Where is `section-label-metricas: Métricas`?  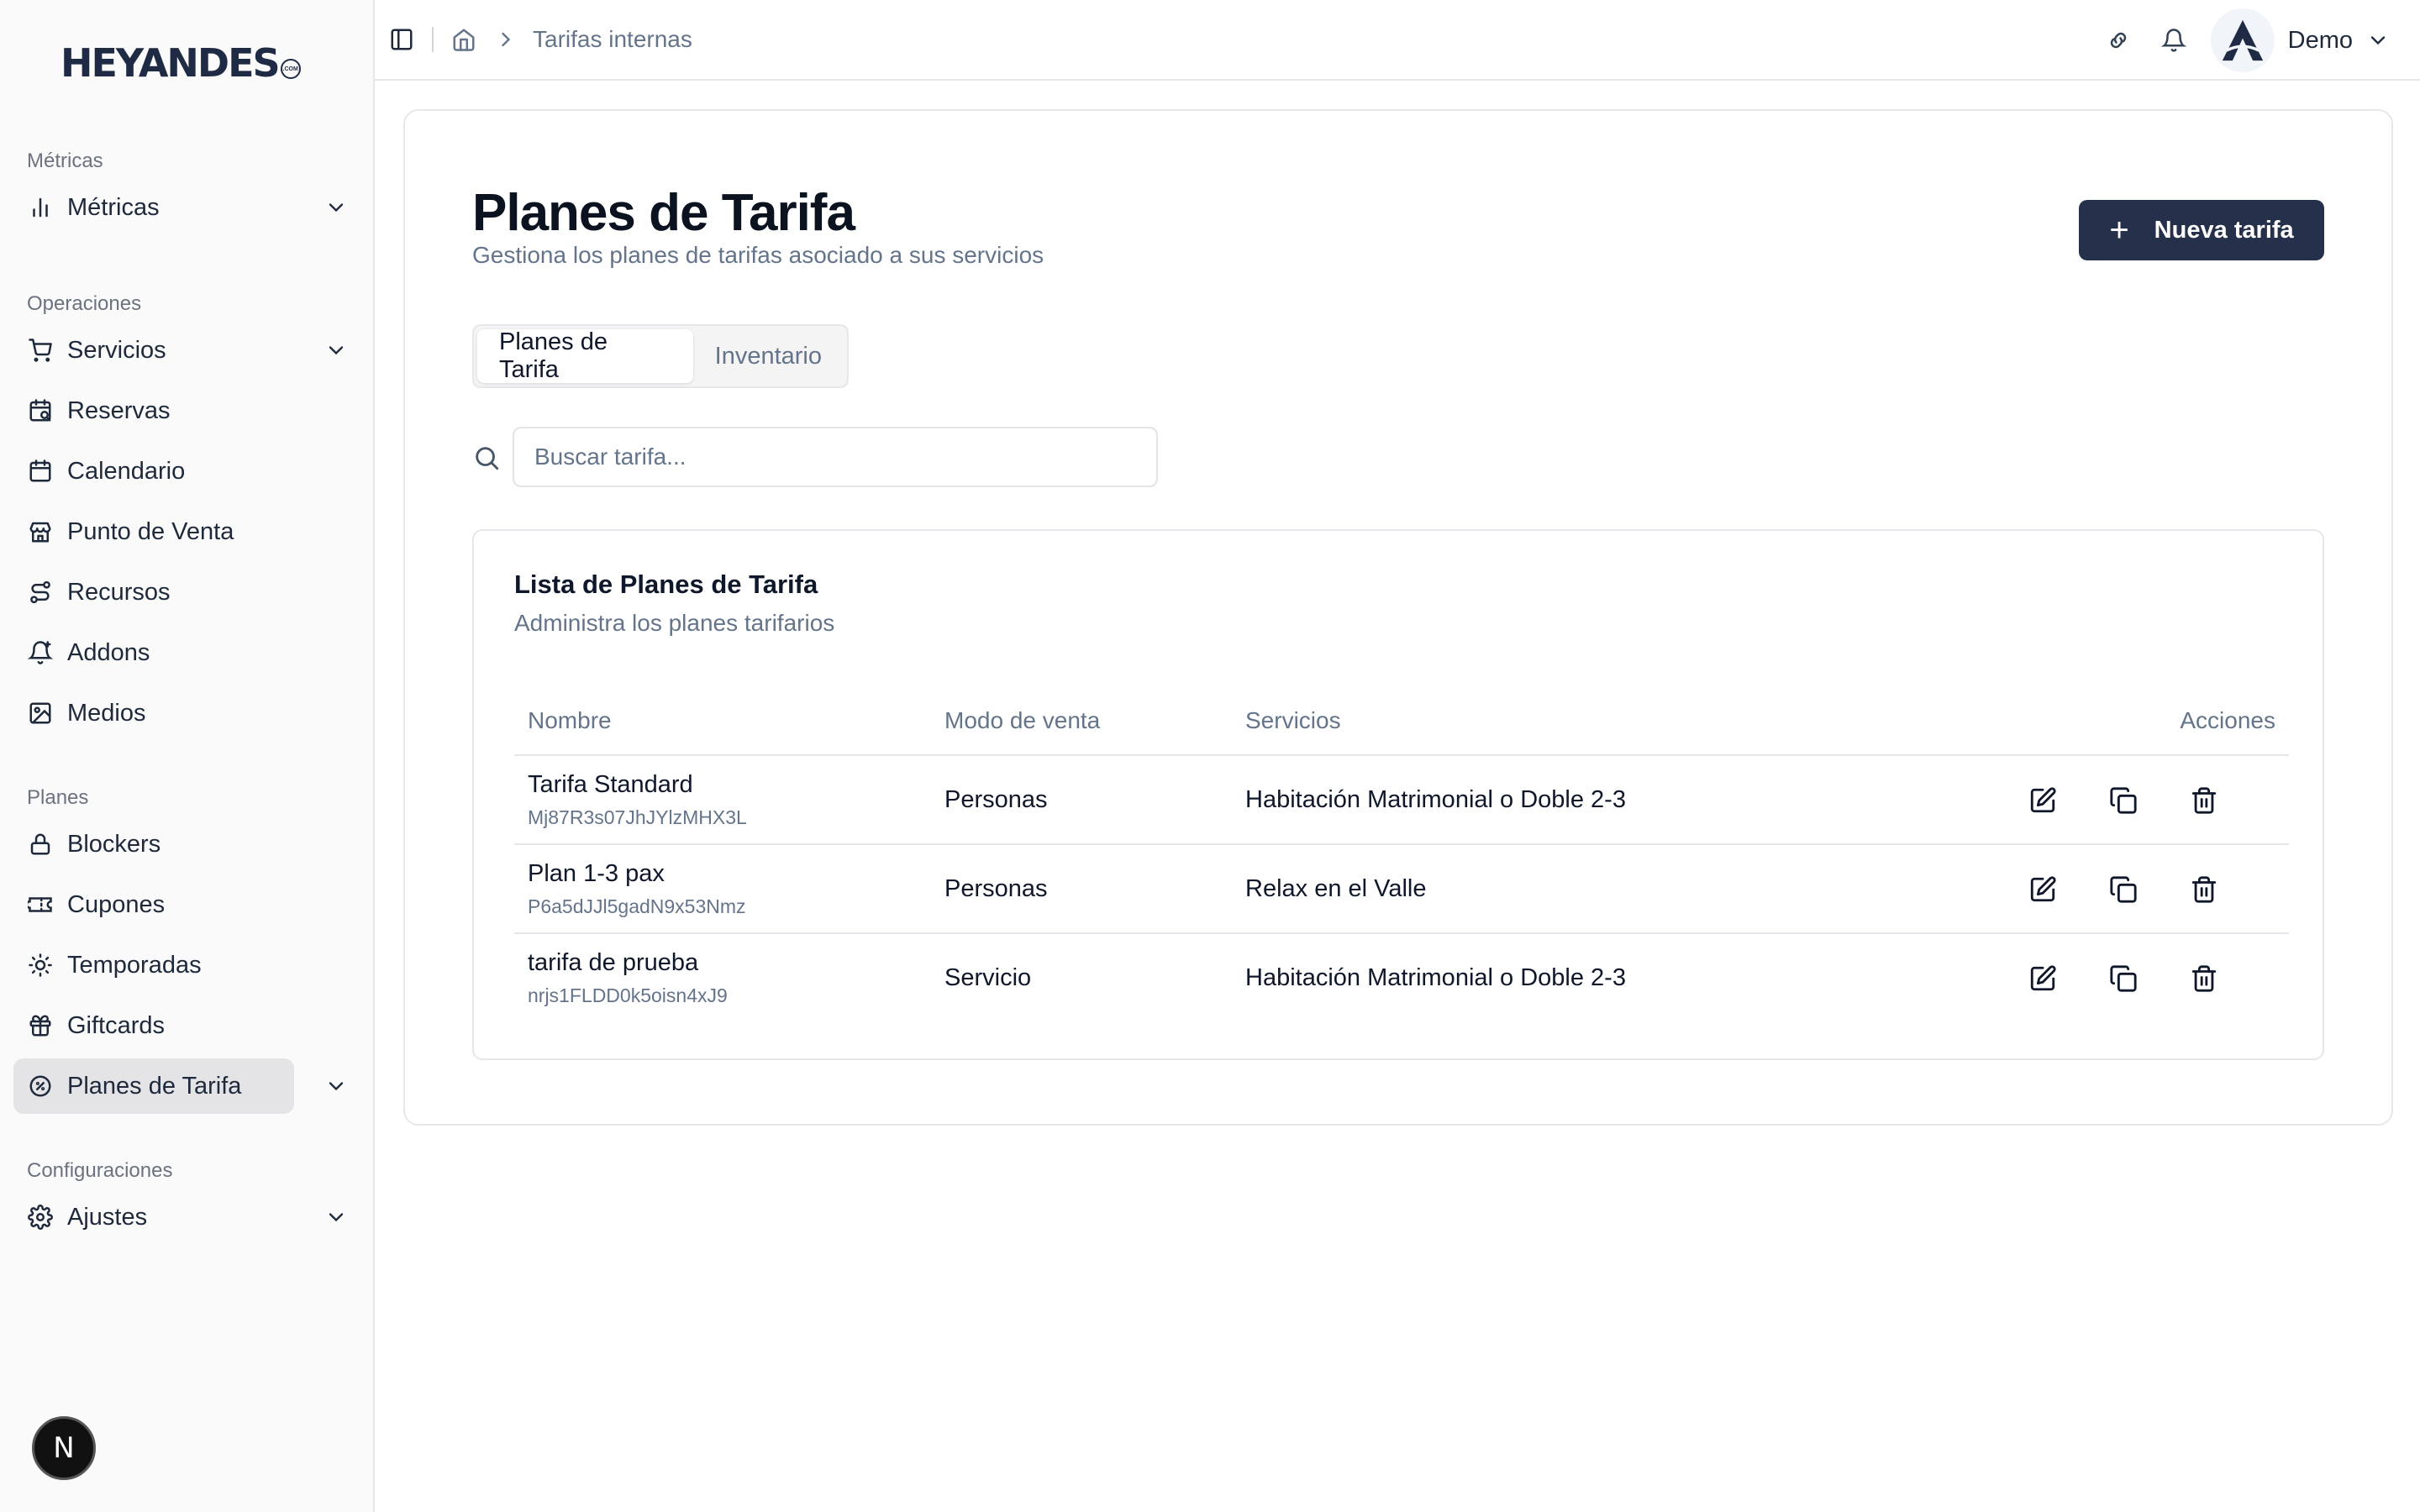
section-label-metricas: Métricas is located at coordinates (65, 161).